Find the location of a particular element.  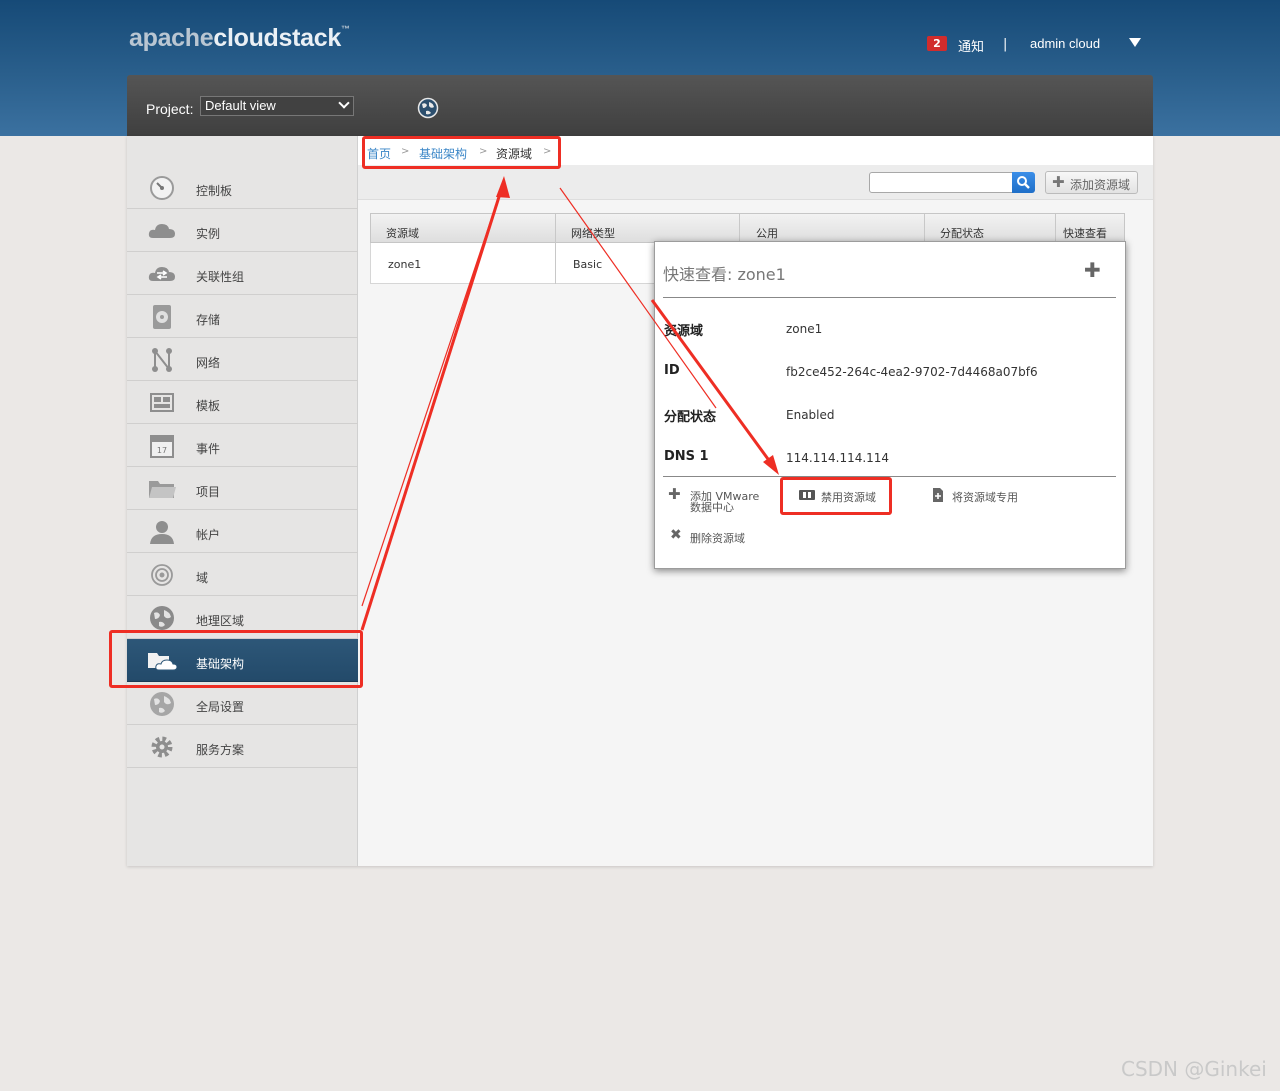

user-menu-caret-icon is located at coordinates (1135, 42).